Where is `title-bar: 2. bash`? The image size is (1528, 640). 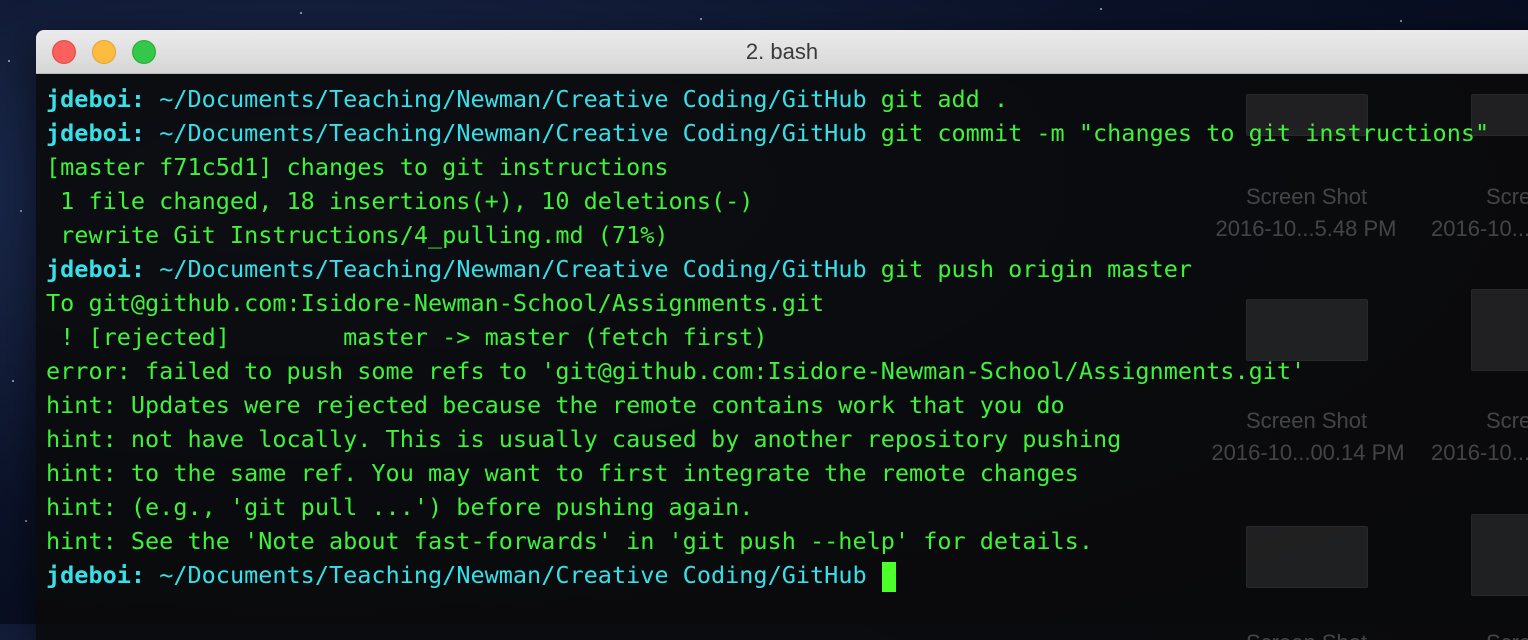 title-bar: 2. bash is located at coordinates (782, 52).